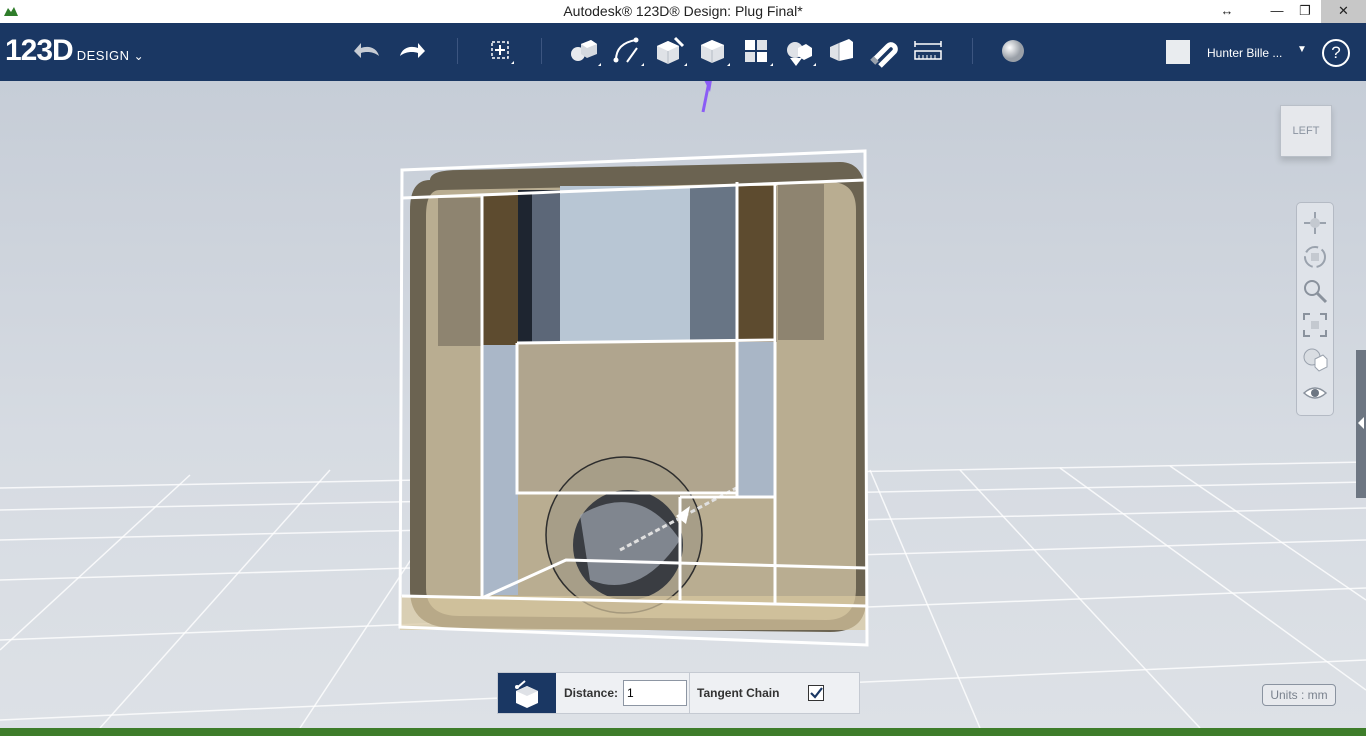 This screenshot has height=736, width=1366. Describe the element at coordinates (411, 51) in the screenshot. I see `redo-icon` at that location.